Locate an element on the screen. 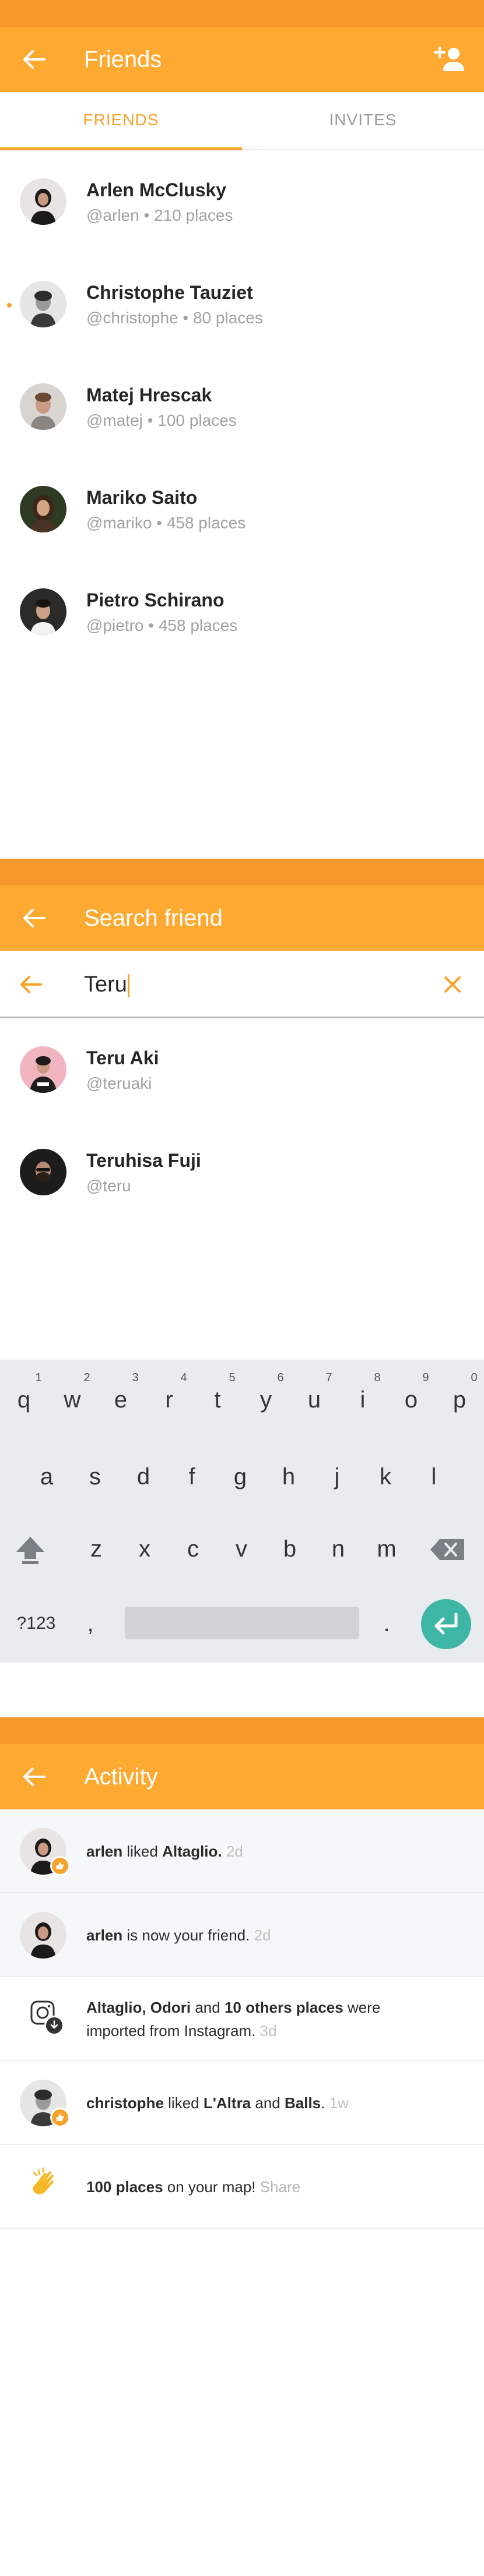  page-title: Activity is located at coordinates (121, 1777).